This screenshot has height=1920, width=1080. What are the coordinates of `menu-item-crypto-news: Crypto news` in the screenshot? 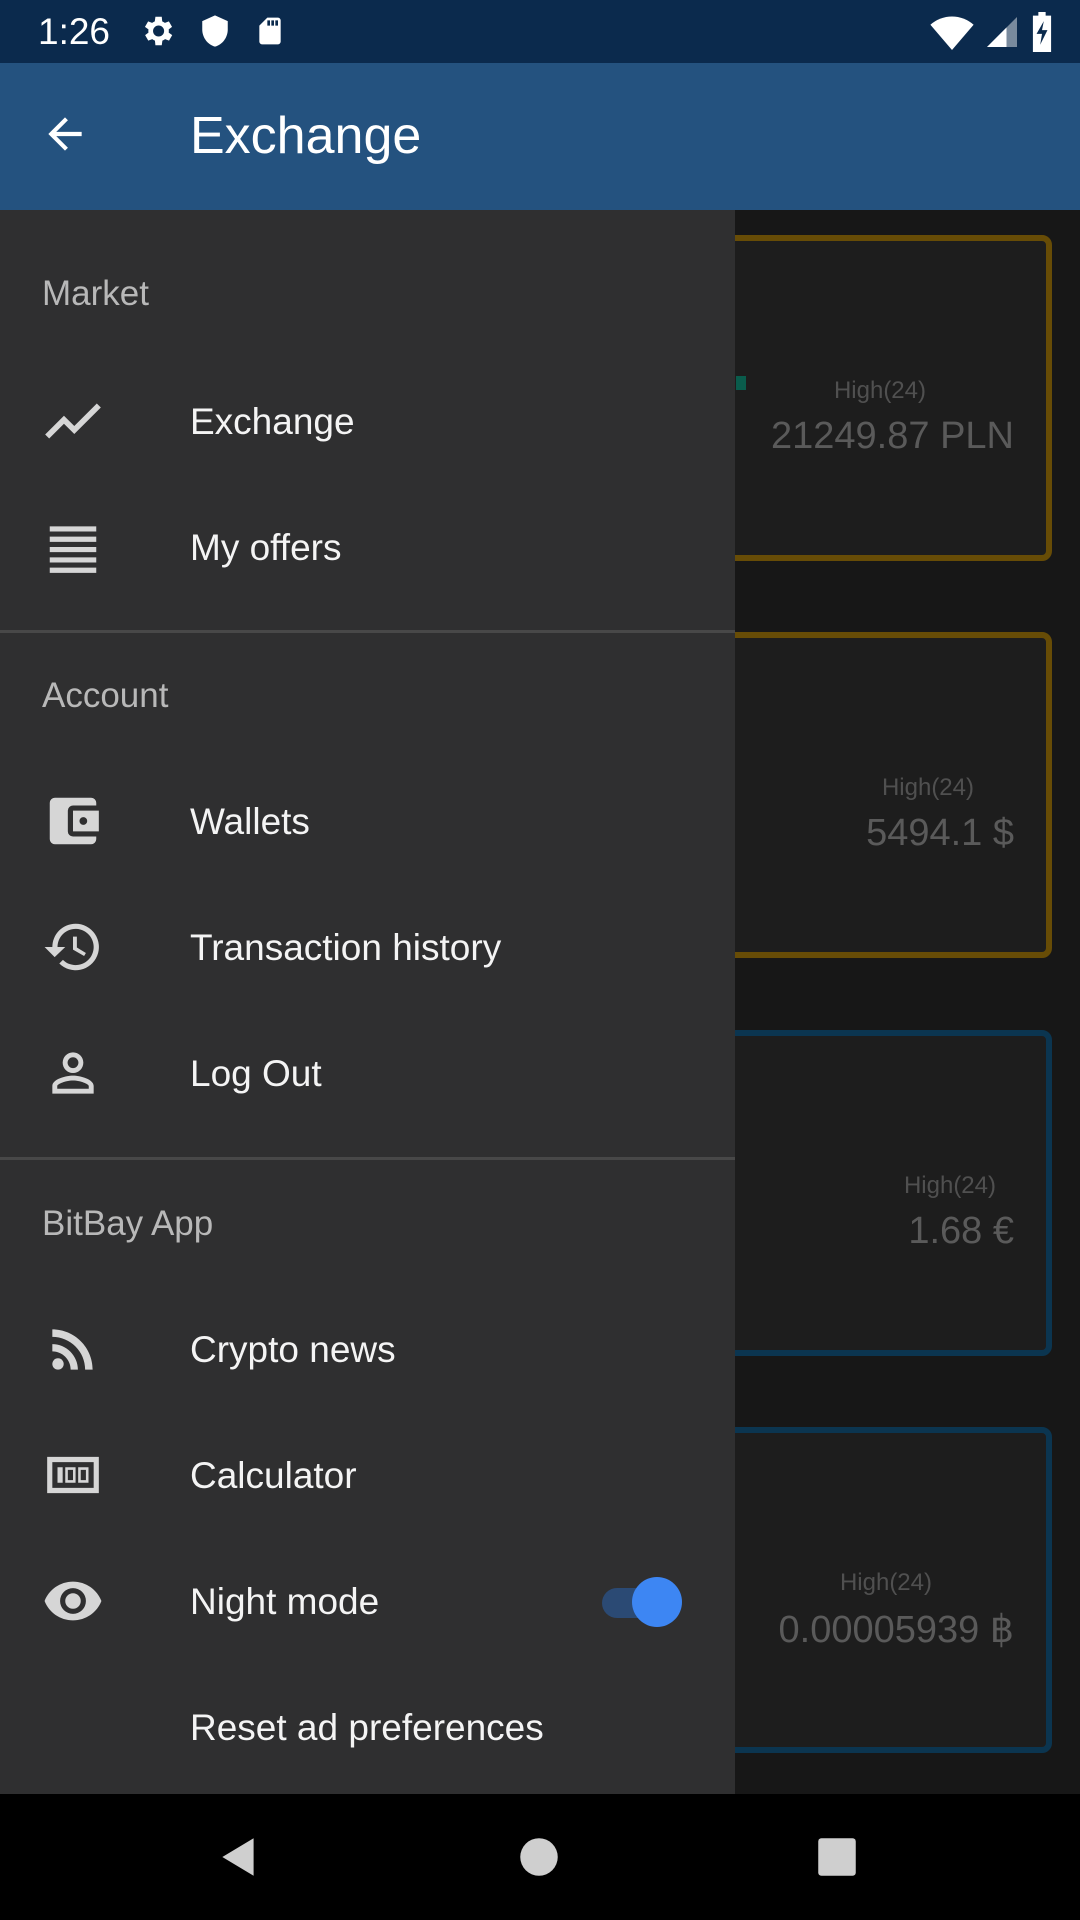 It's located at (367, 1349).